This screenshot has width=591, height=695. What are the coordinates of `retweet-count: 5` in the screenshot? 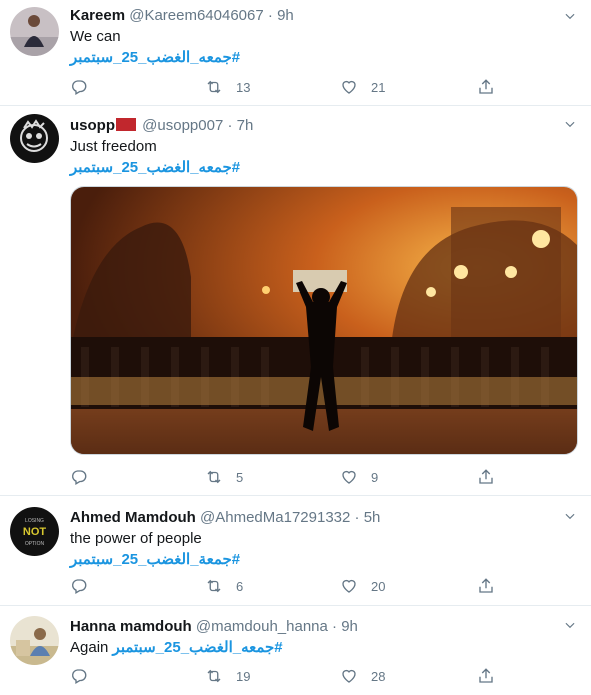 It's located at (240, 477).